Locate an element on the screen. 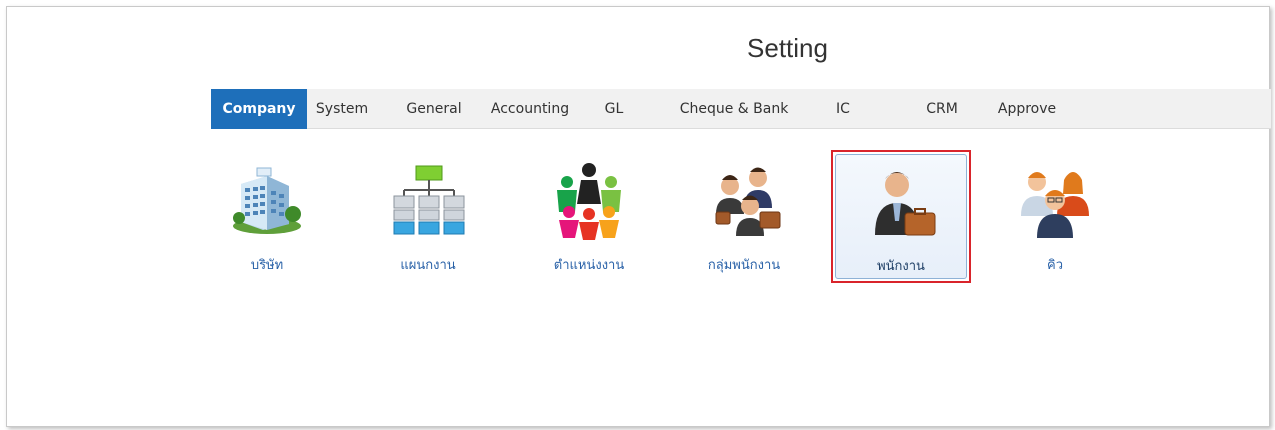 This screenshot has width=1275, height=430. employee-icon is located at coordinates (905, 204).